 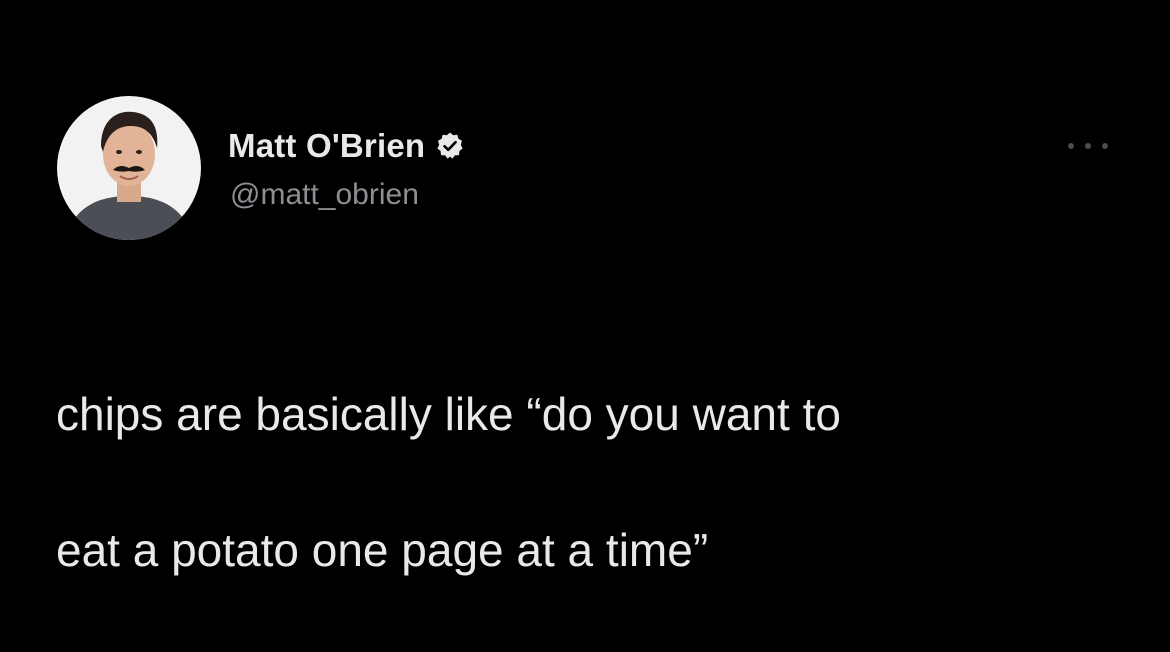 I want to click on more-options-button, so click(x=1088, y=146).